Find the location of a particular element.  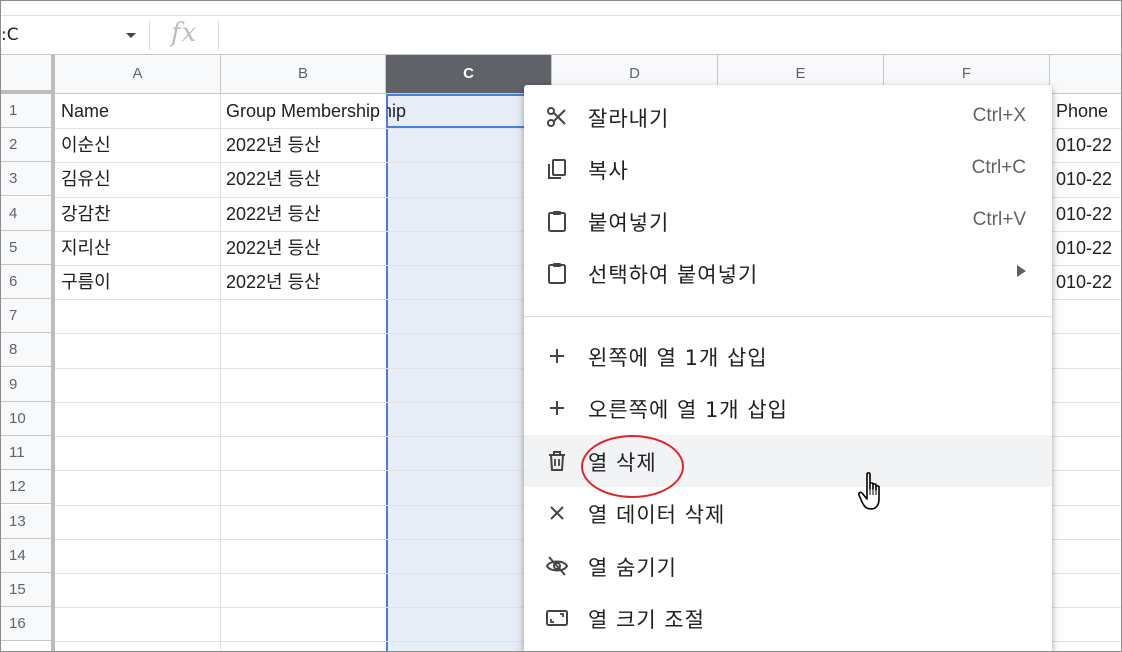

row-number: 16 is located at coordinates (17, 623).